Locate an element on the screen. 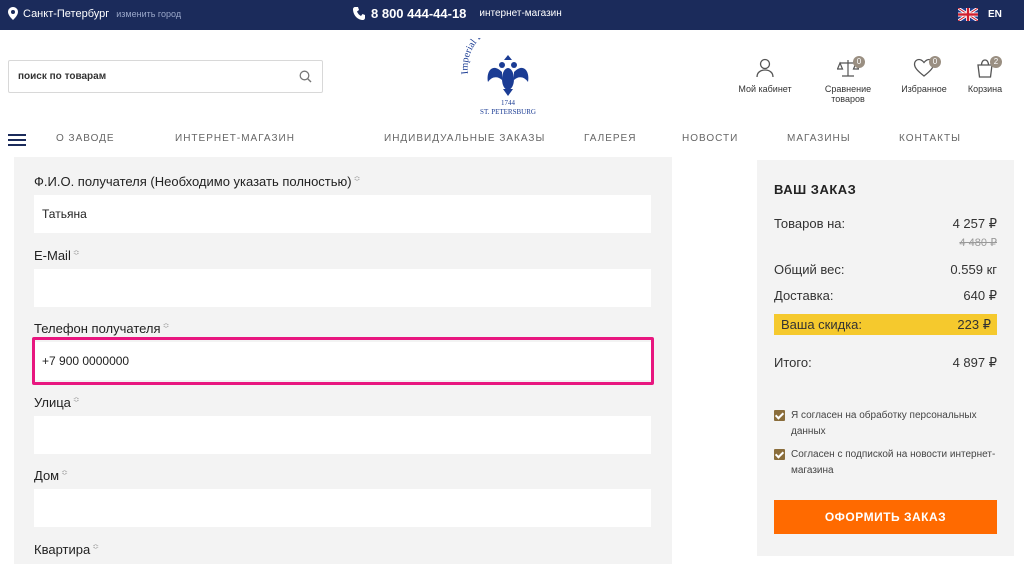 The image size is (1024, 564). field-label-apartment: Квартира ≎ is located at coordinates (66, 549).